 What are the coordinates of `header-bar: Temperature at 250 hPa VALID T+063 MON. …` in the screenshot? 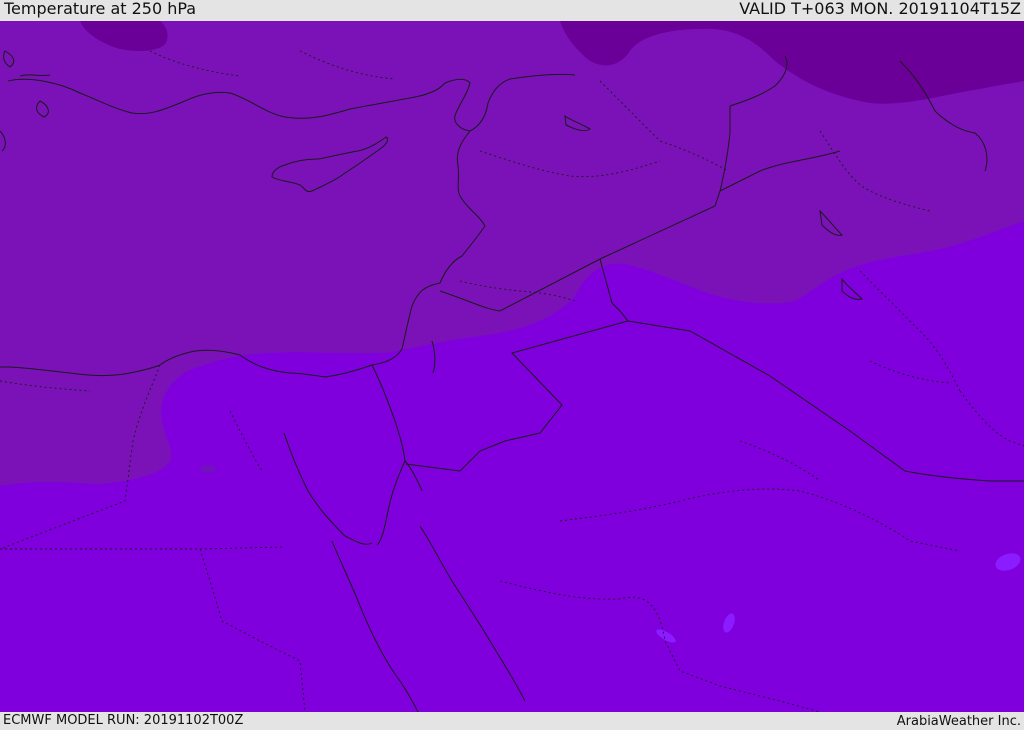 It's located at (512, 10).